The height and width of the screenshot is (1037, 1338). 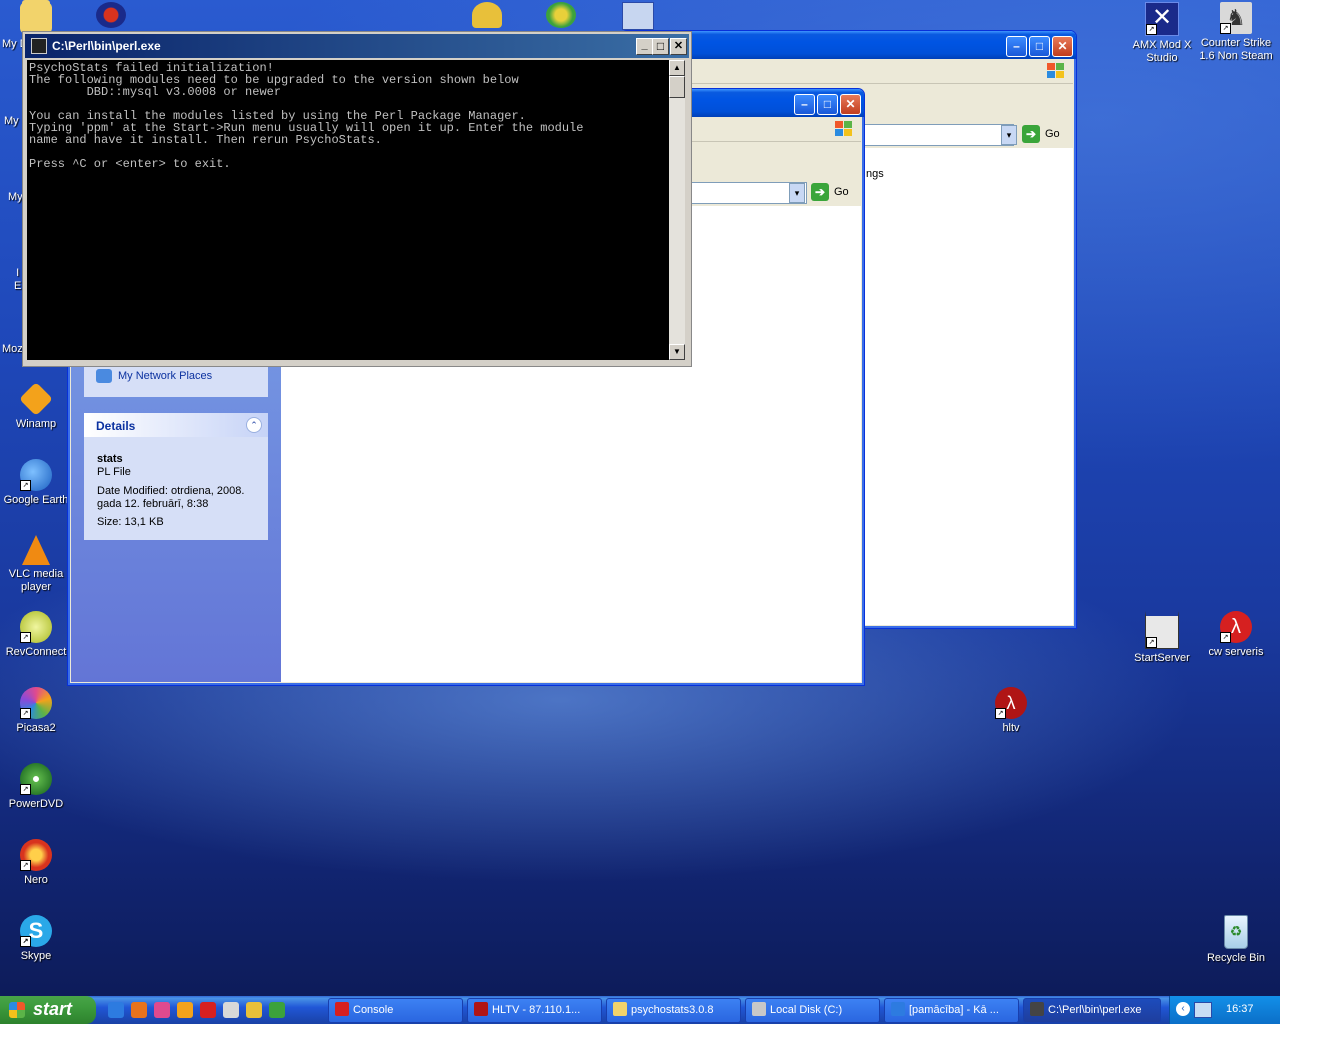 What do you see at coordinates (395, 1010) in the screenshot?
I see `taskbar-button: Console` at bounding box center [395, 1010].